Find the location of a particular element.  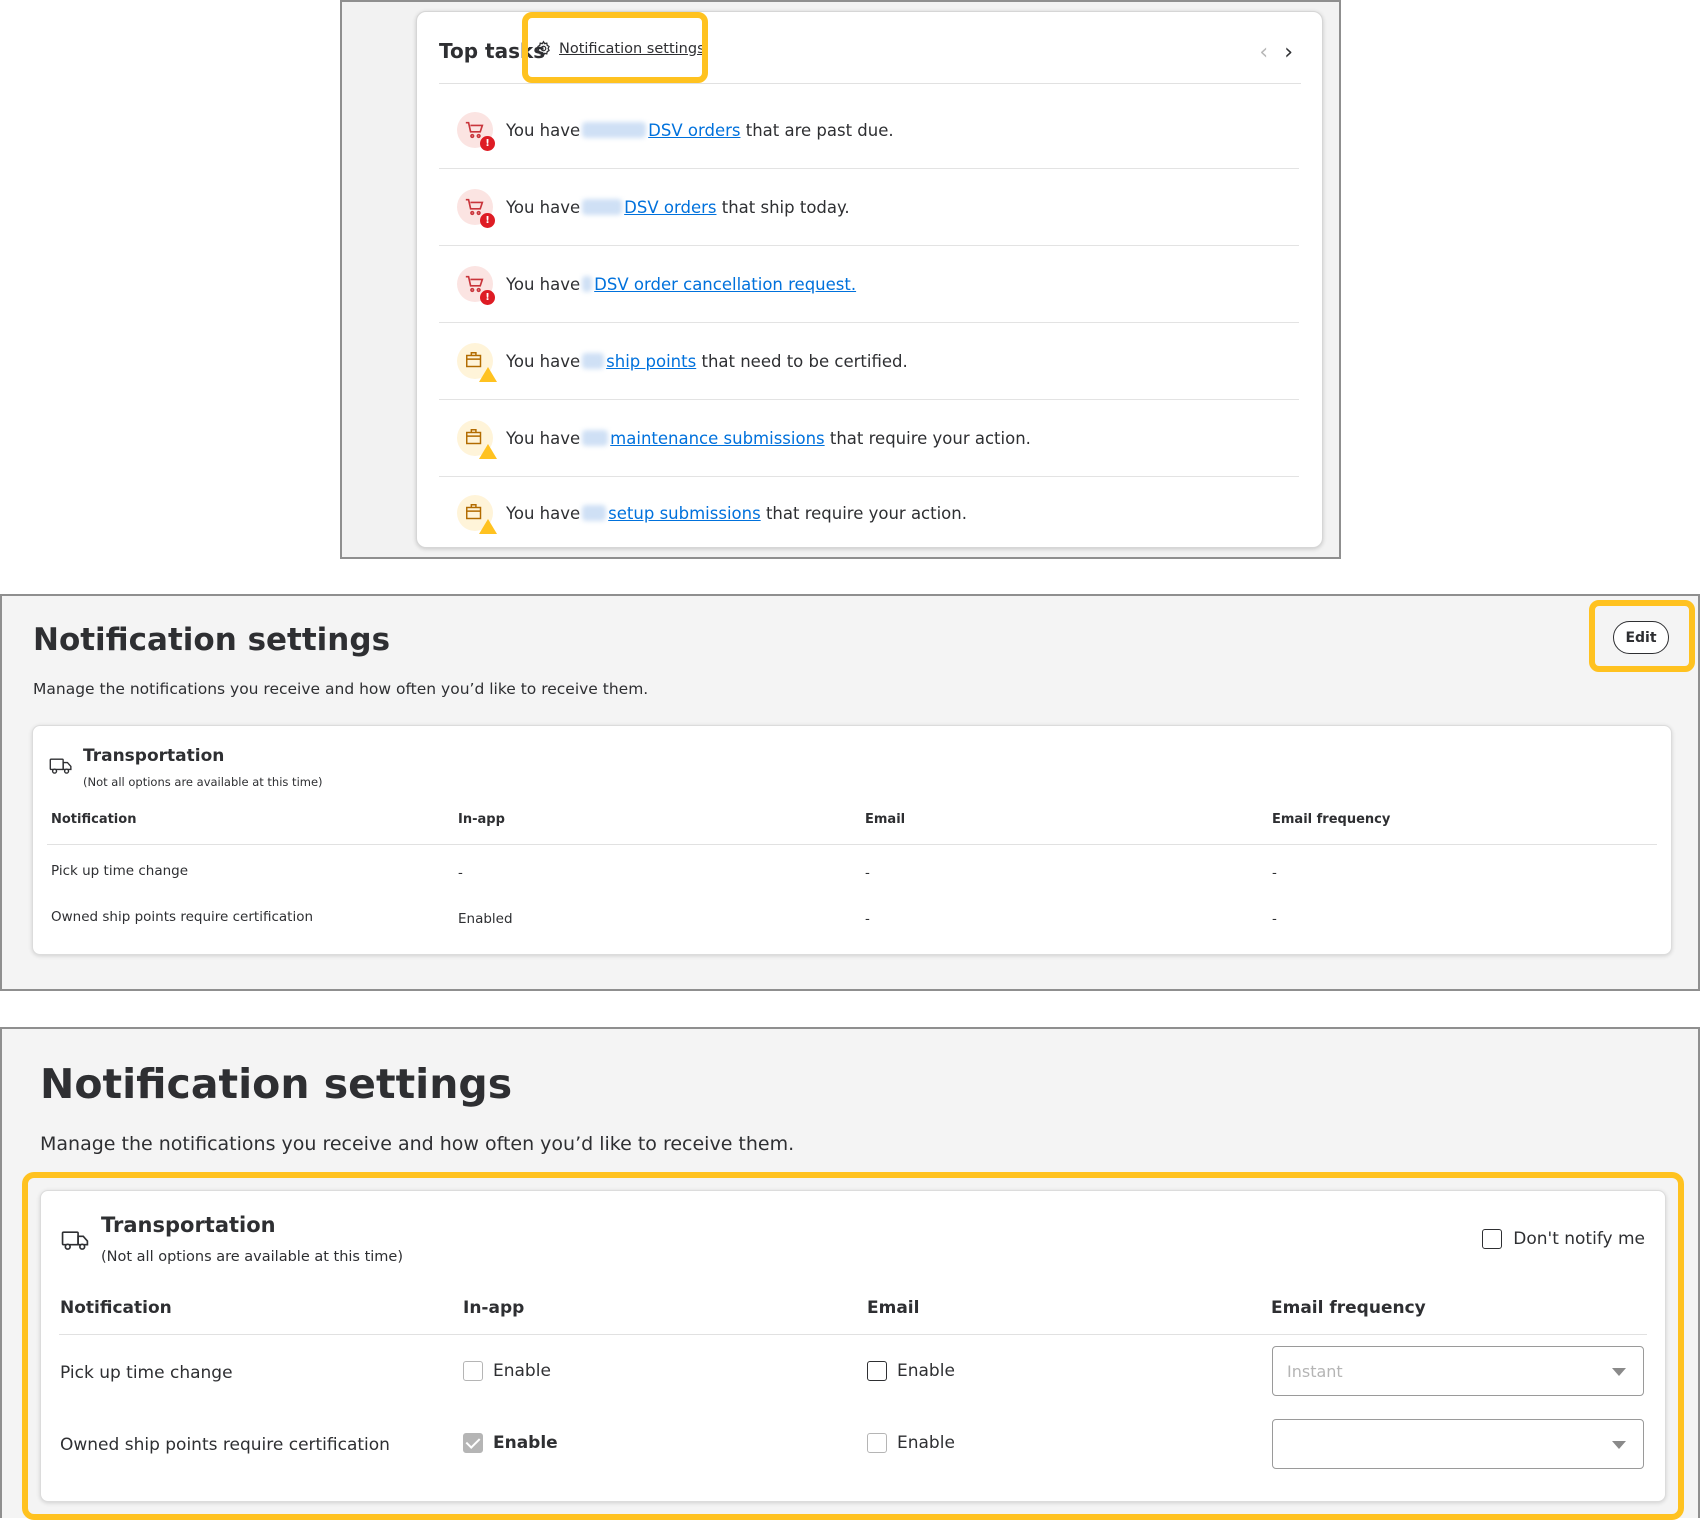

dsv-orders-ship-today-link: DSV orders is located at coordinates (670, 207).